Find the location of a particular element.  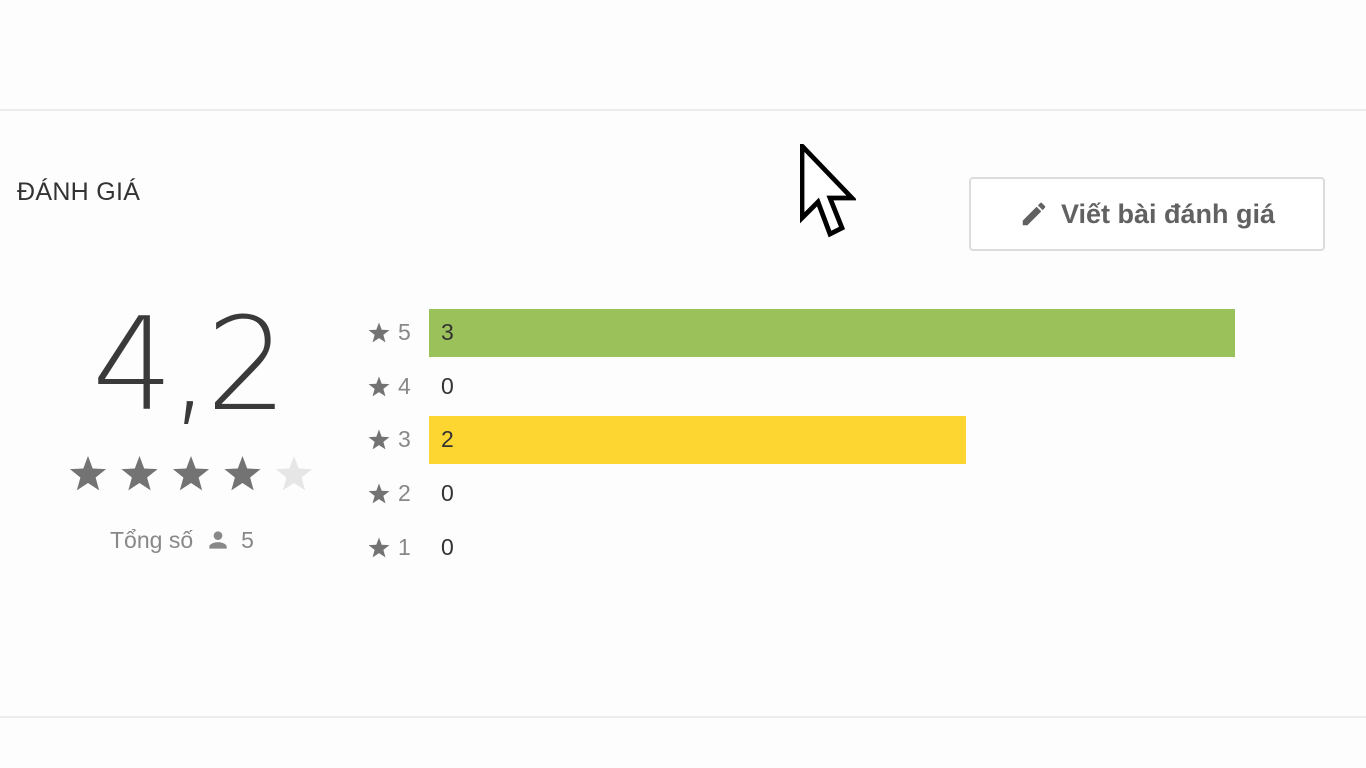

person-icon is located at coordinates (218, 540).